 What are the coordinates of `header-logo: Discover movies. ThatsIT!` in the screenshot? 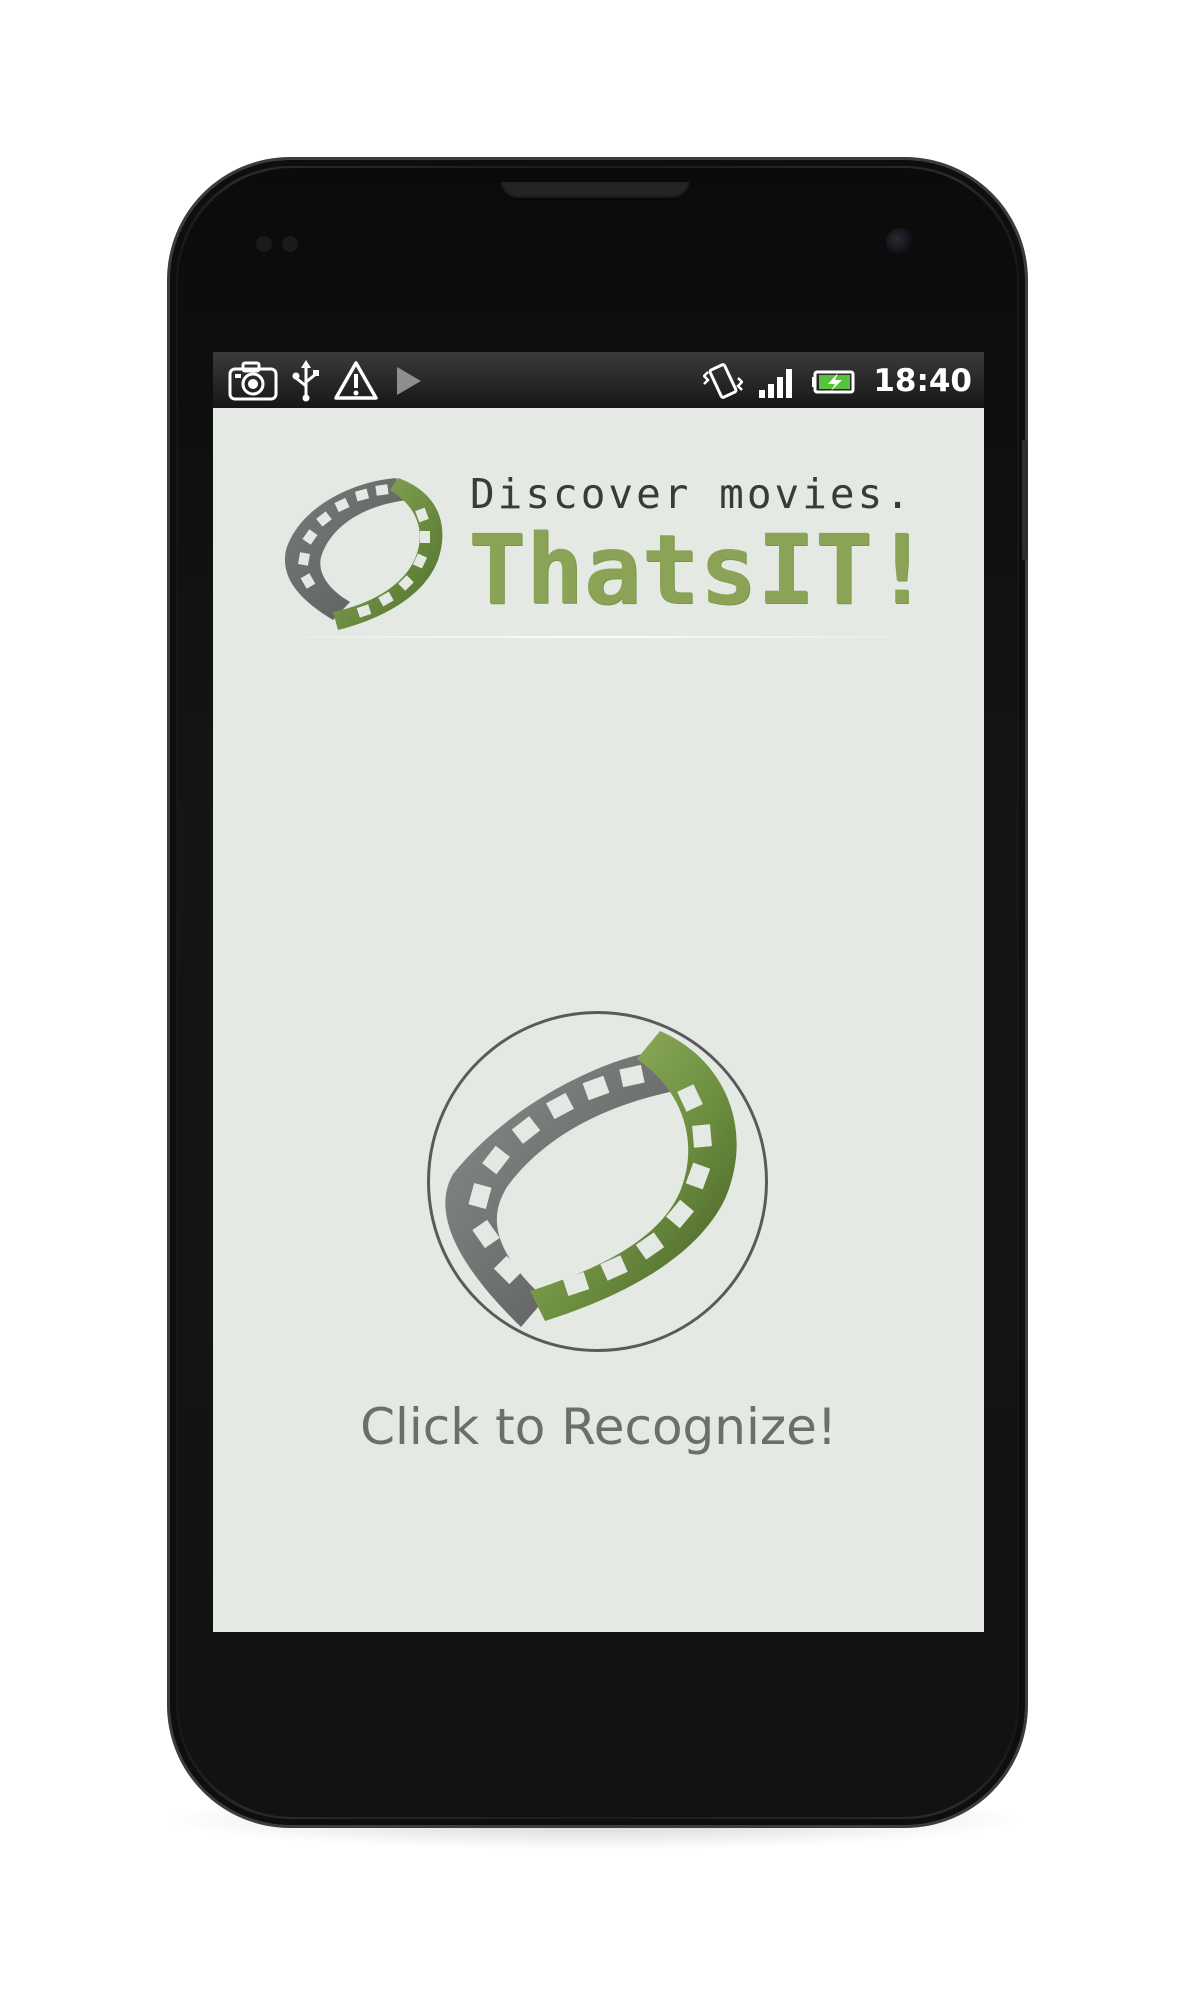 It's located at (604, 555).